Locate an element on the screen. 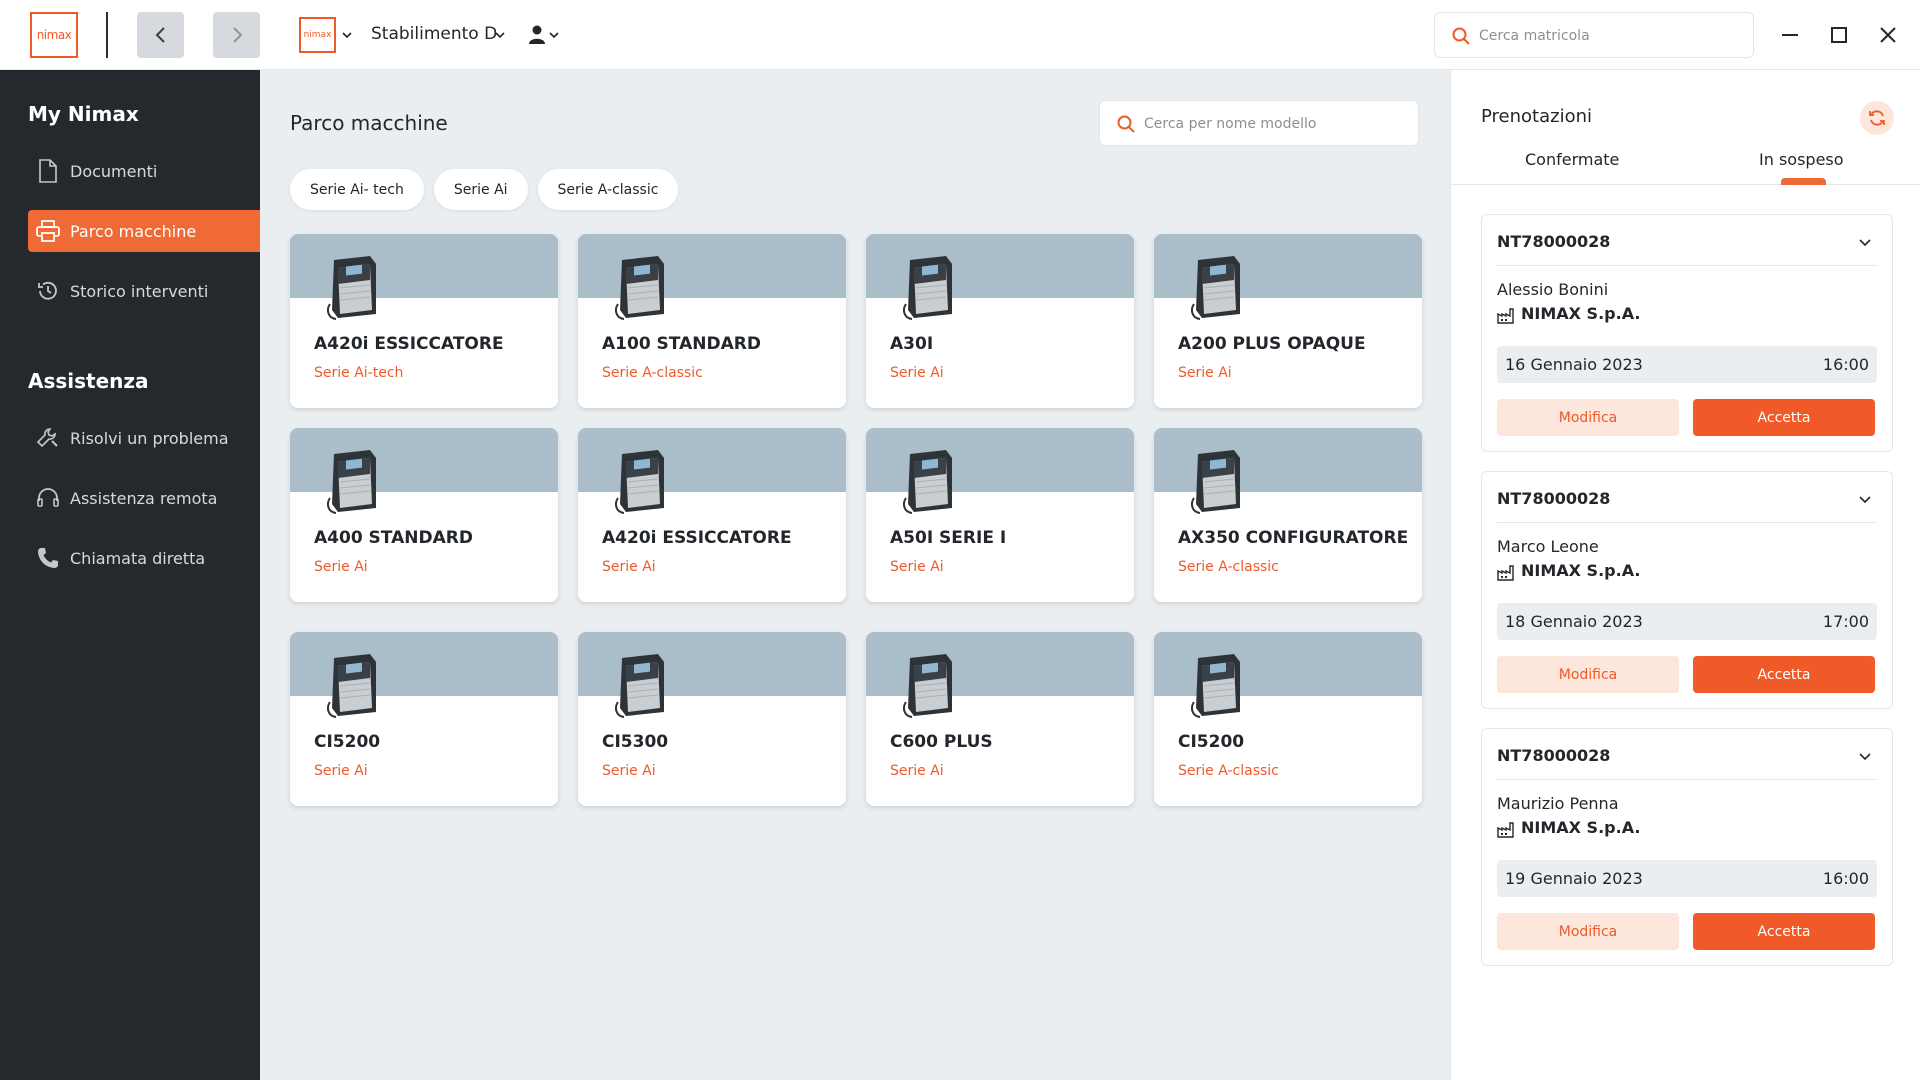  sidebar-item-storico-interventi: Storico interventi is located at coordinates (144, 291).